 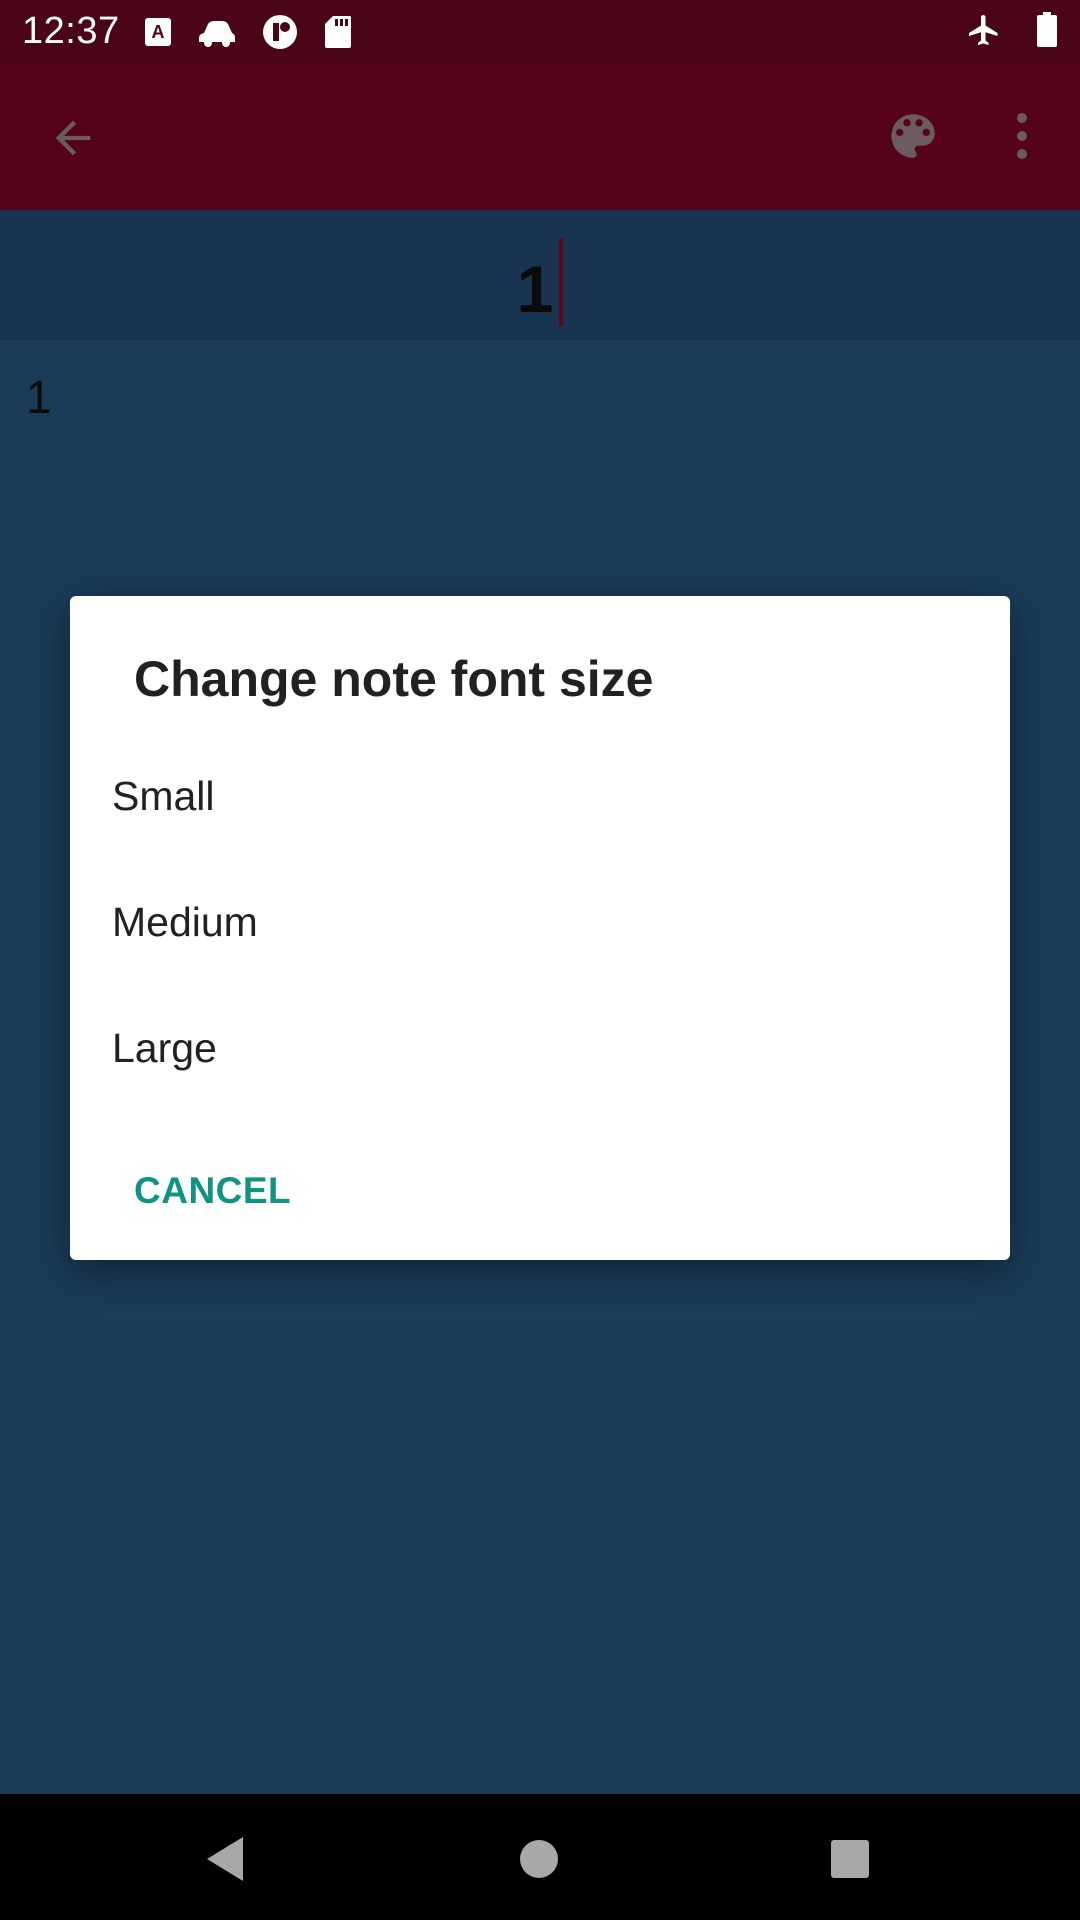 I want to click on system-nav-bar, so click(x=540, y=1857).